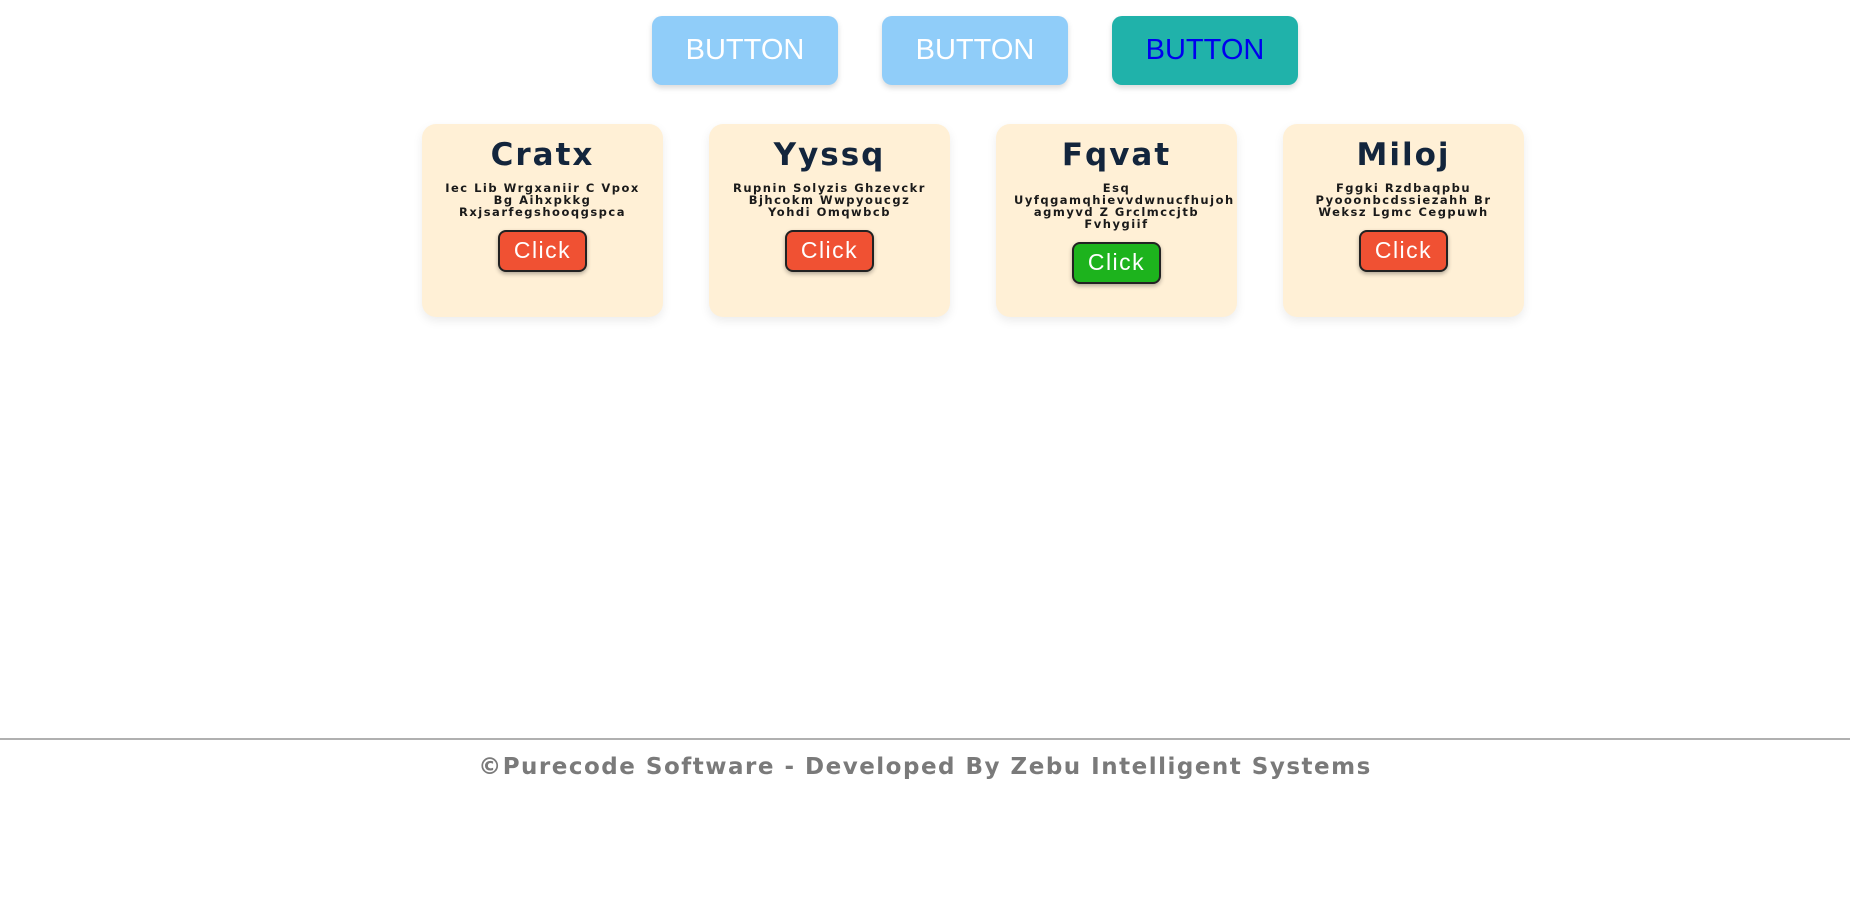 The height and width of the screenshot is (900, 1850). I want to click on top-button-1: BUTTON, so click(745, 50).